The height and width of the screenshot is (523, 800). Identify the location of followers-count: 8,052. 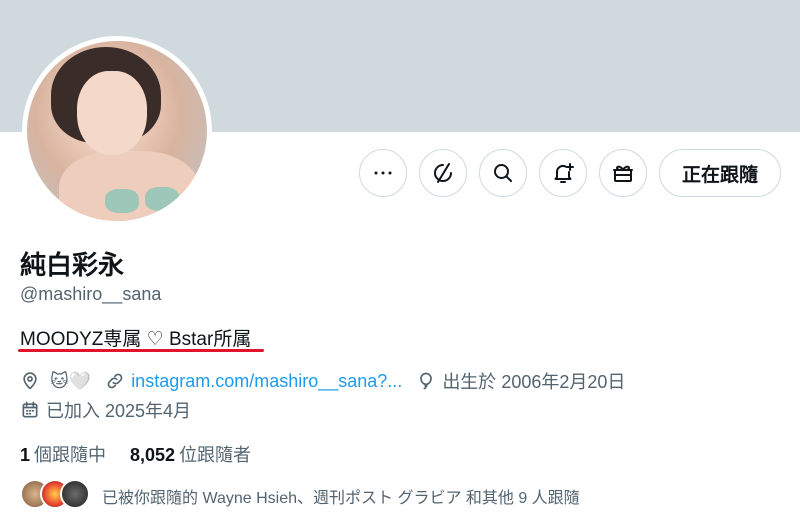
(153, 455).